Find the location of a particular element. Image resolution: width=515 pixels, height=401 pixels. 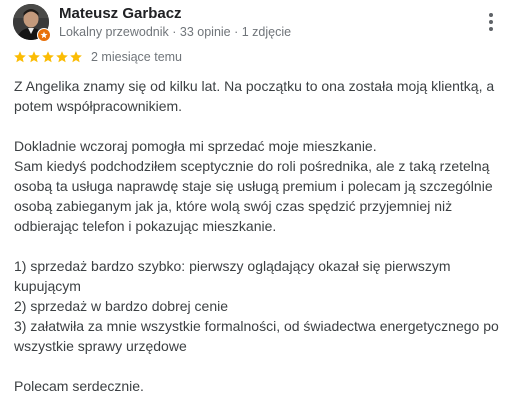

review-date: 2 miesiące temu is located at coordinates (137, 57).